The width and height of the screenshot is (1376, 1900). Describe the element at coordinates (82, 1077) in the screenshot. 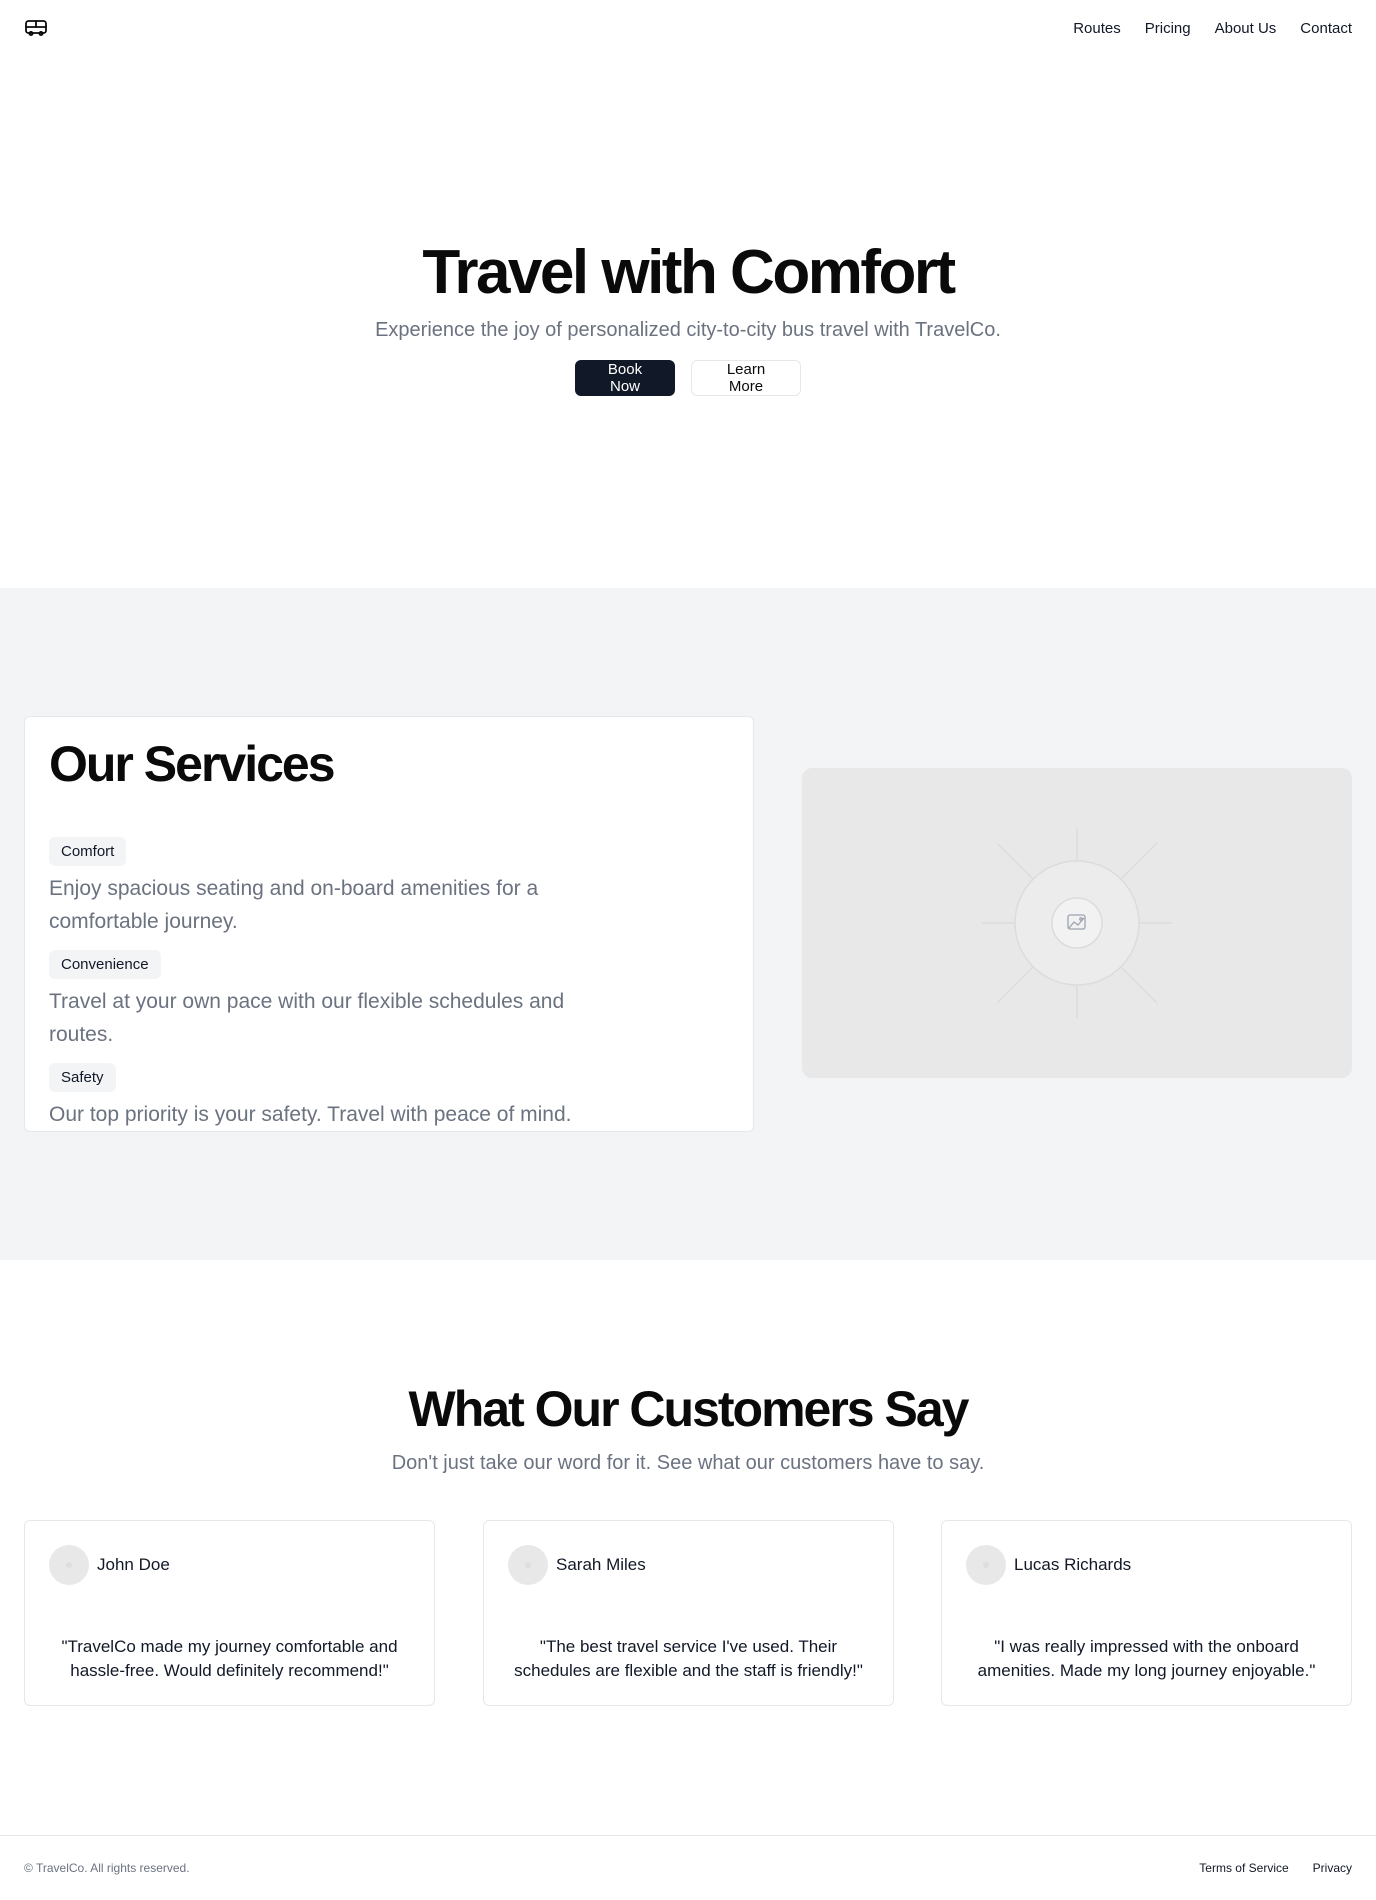

I see `service-badge-safety: Safety` at that location.